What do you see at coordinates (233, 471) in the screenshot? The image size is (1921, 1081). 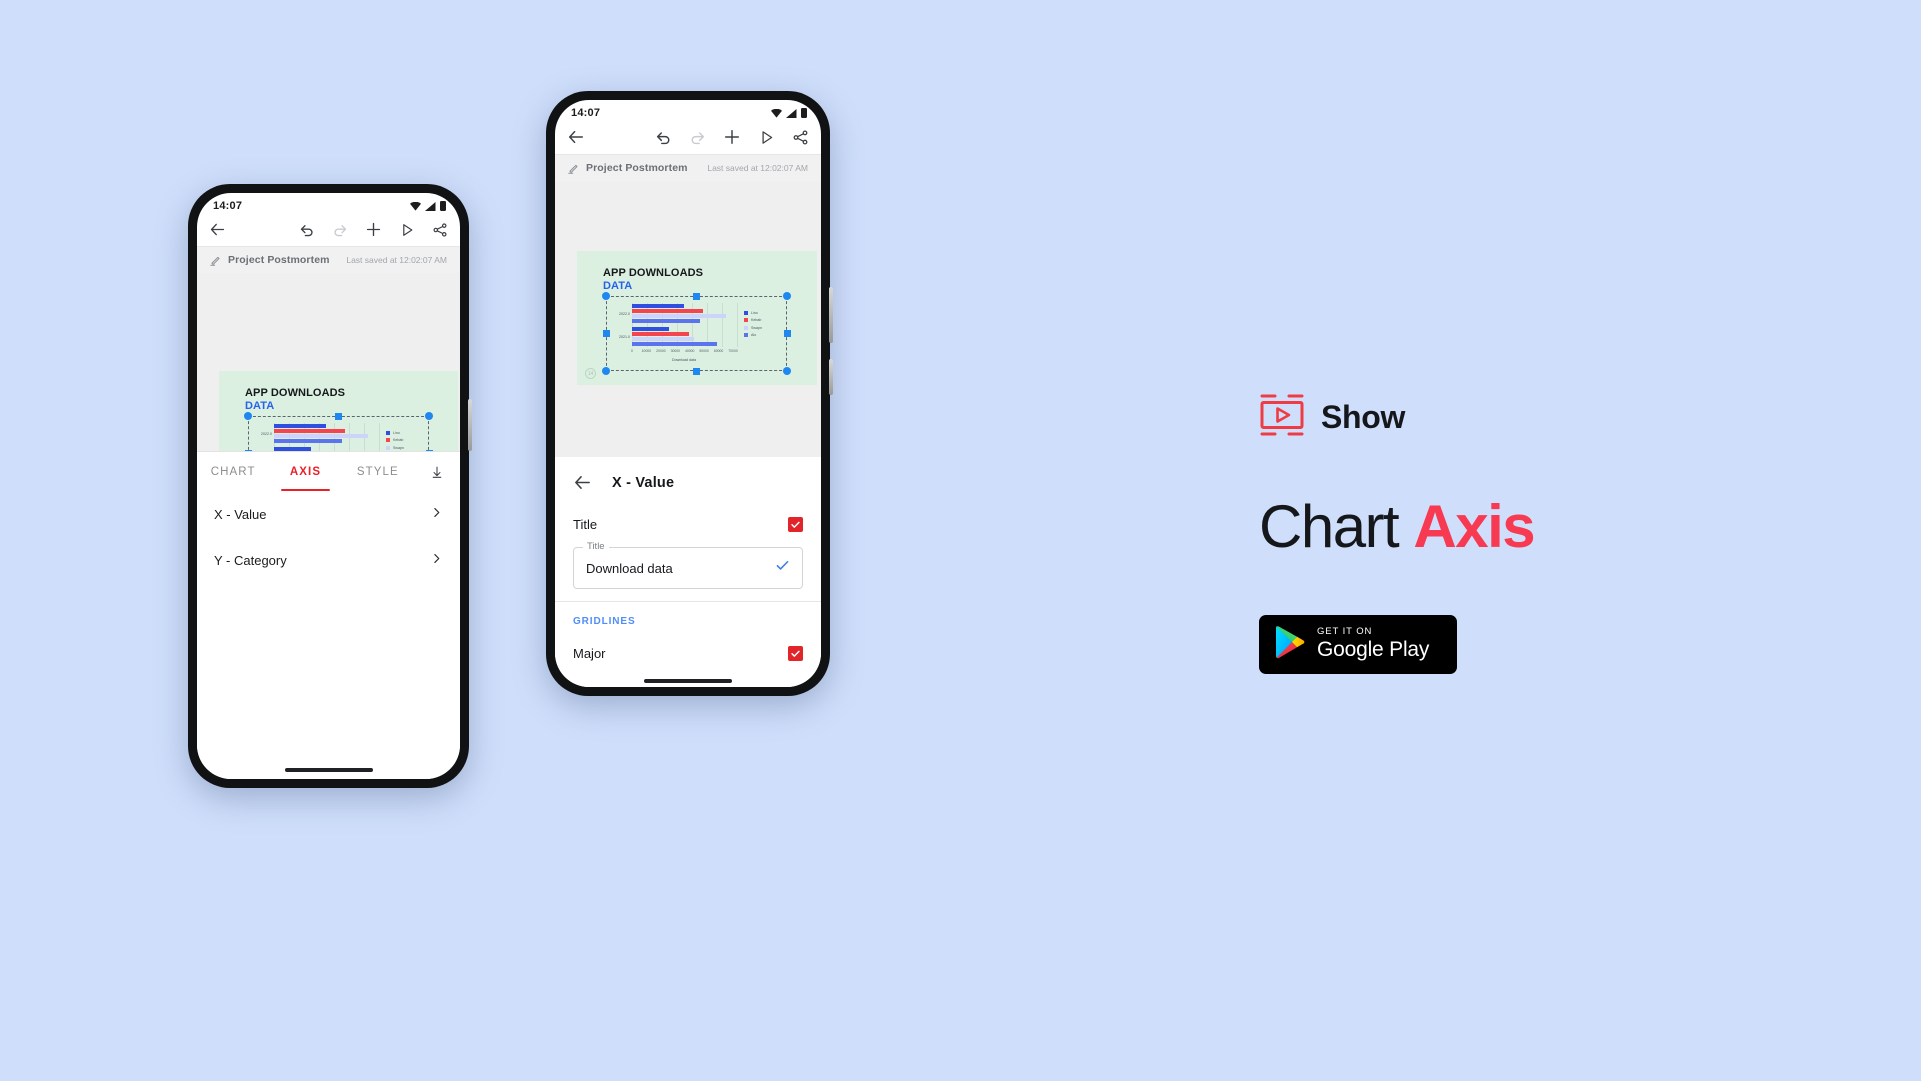 I see `tab-chart: CHART` at bounding box center [233, 471].